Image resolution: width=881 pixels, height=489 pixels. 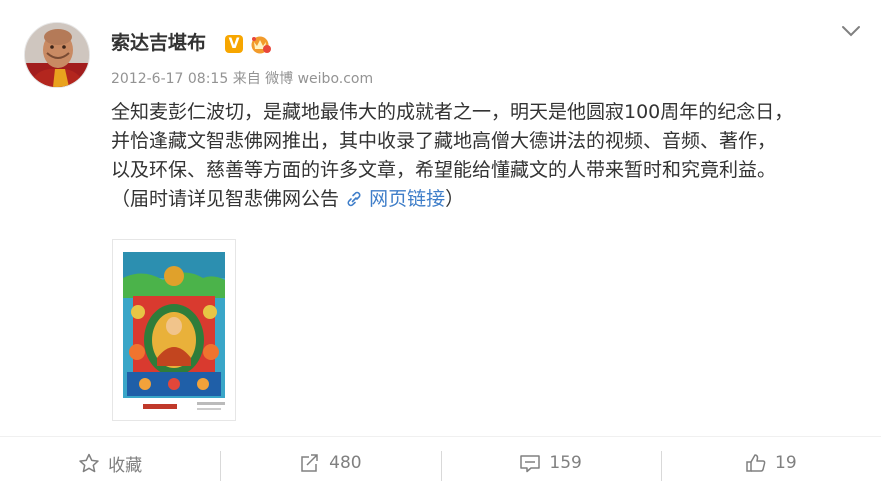 I want to click on text-line-prefix: （届时请详见智悲佛网公告, so click(x=225, y=199).